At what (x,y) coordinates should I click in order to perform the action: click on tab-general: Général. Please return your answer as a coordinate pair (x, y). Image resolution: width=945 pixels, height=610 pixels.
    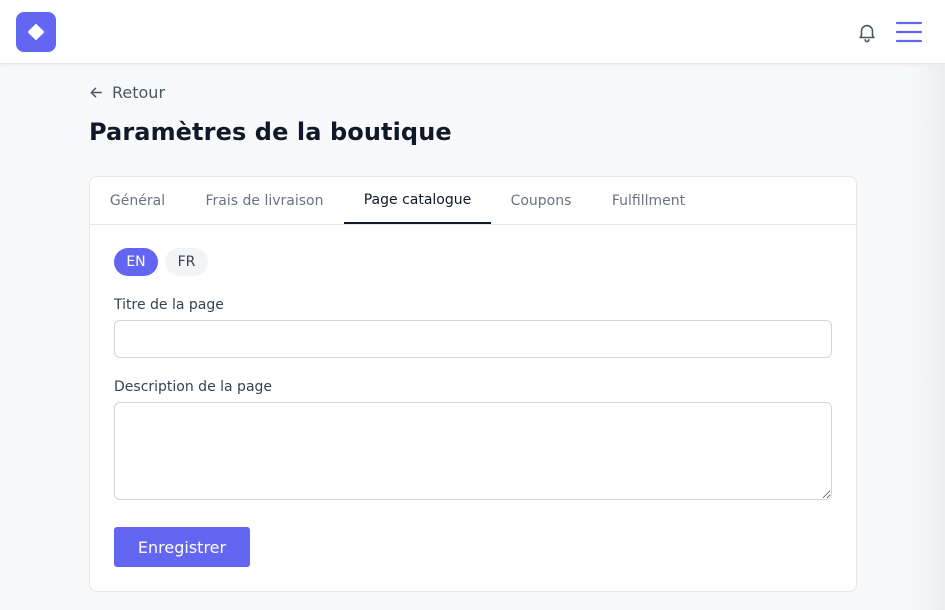
    Looking at the image, I should click on (137, 200).